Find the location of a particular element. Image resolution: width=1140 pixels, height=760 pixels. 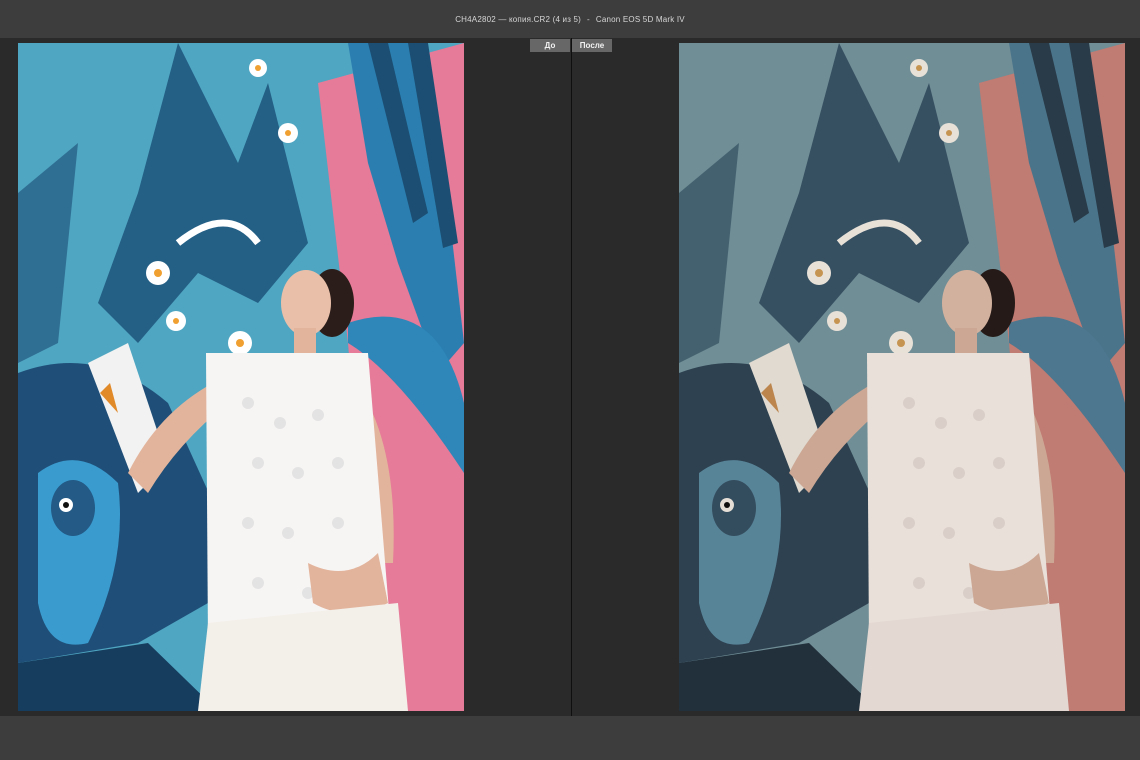

bottom-toolbar is located at coordinates (570, 738).